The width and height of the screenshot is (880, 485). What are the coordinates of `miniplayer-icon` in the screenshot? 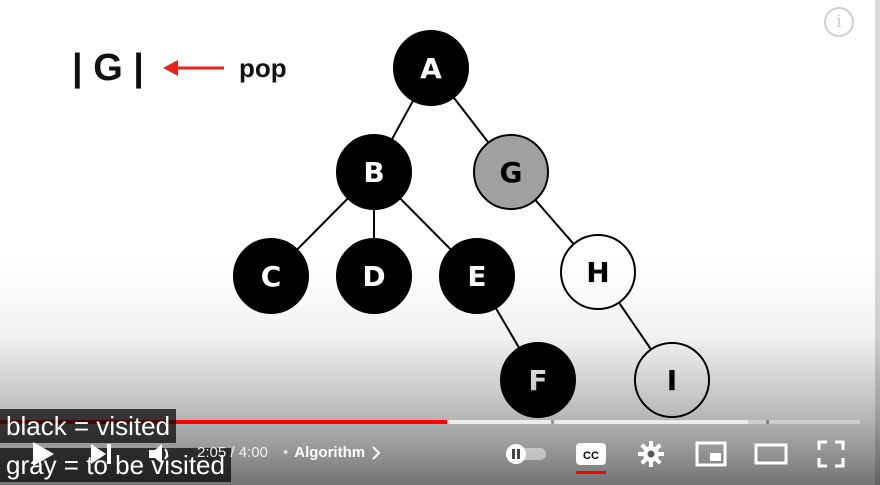 It's located at (711, 454).